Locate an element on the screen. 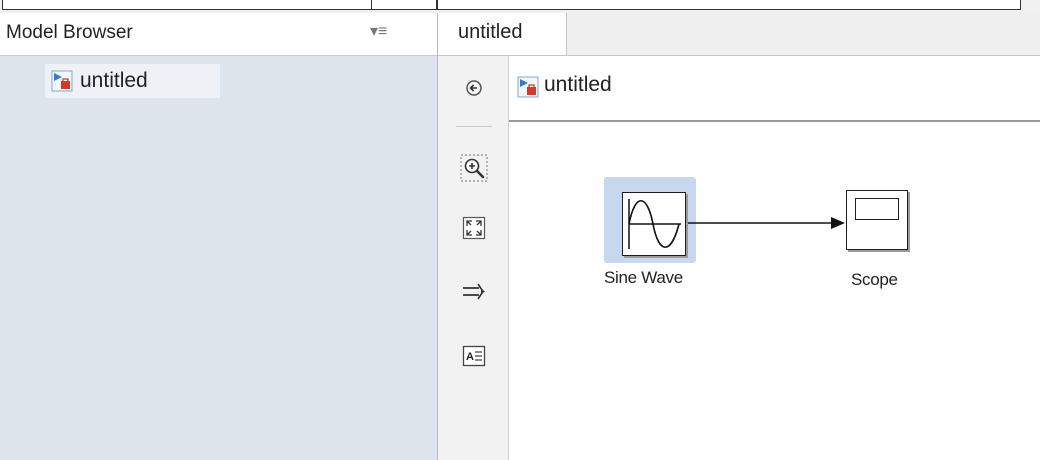  navigate-back-icon is located at coordinates (474, 90).